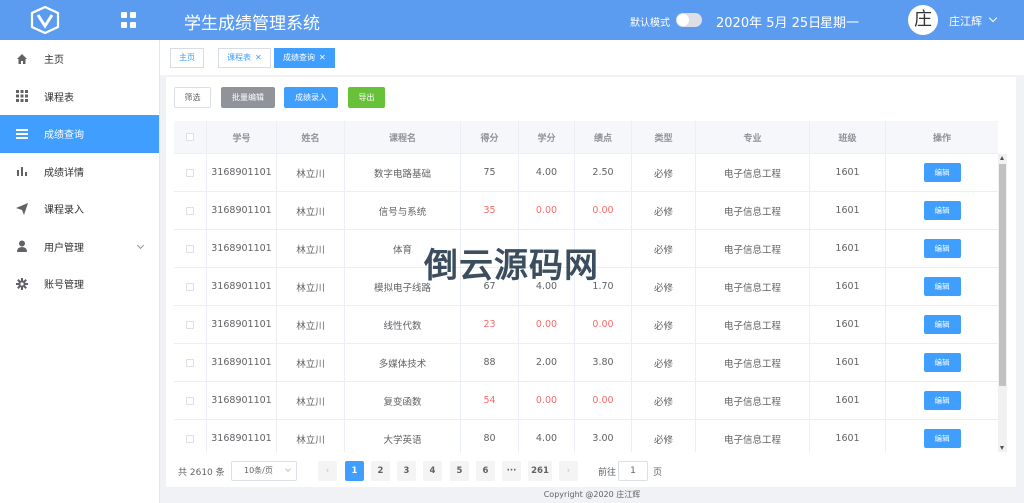 The height and width of the screenshot is (503, 1024). What do you see at coordinates (547, 137) in the screenshot?
I see `column-header: 学分` at bounding box center [547, 137].